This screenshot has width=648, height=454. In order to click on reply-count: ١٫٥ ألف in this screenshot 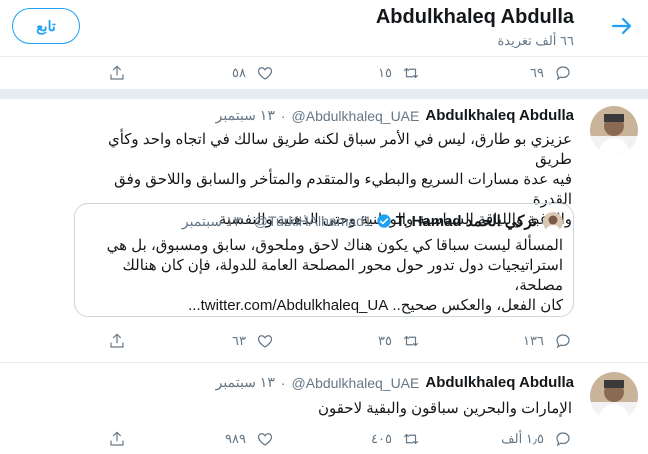, I will do `click(522, 438)`.